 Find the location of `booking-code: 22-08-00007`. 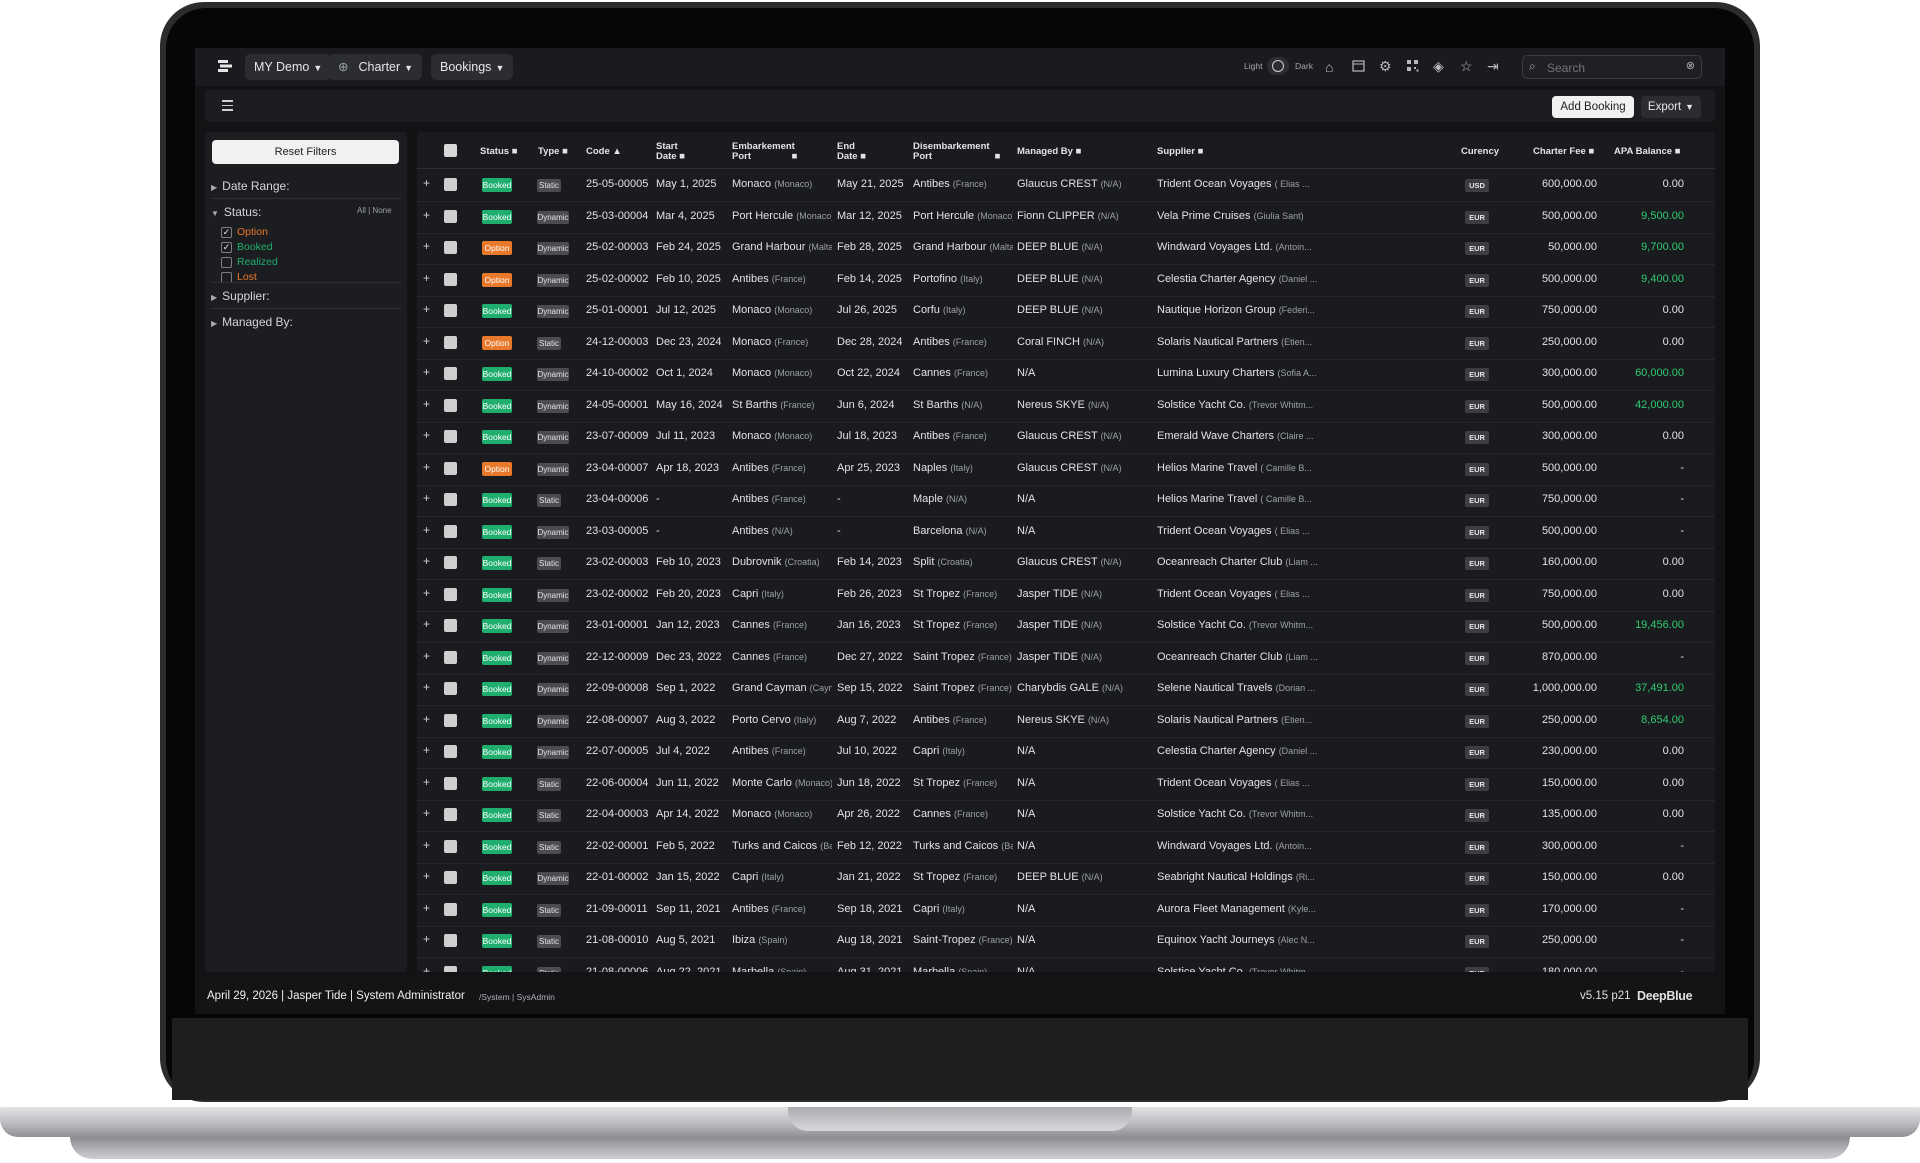

booking-code: 22-08-00007 is located at coordinates (617, 720).